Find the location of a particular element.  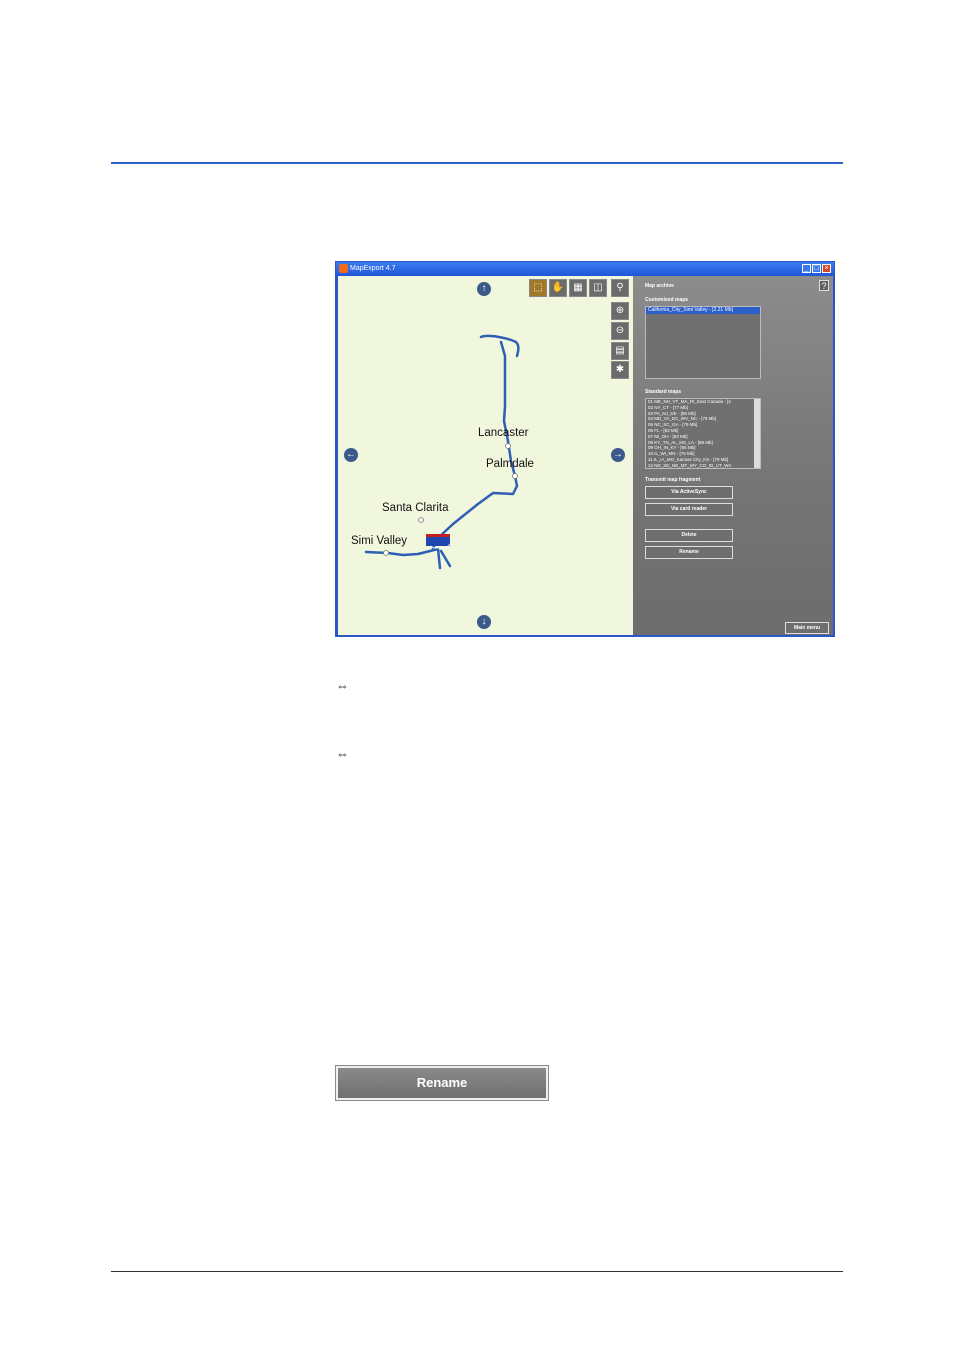

down-arrow-icon: ↓ is located at coordinates (484, 622).